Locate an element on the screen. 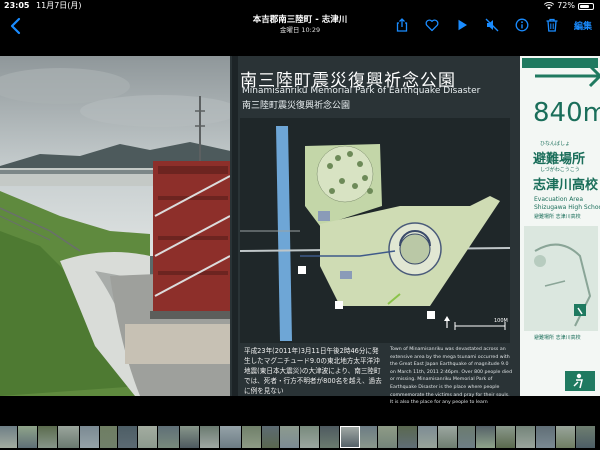  status-bar: 23:05 11月7日(月) 72% is located at coordinates (300, 6).